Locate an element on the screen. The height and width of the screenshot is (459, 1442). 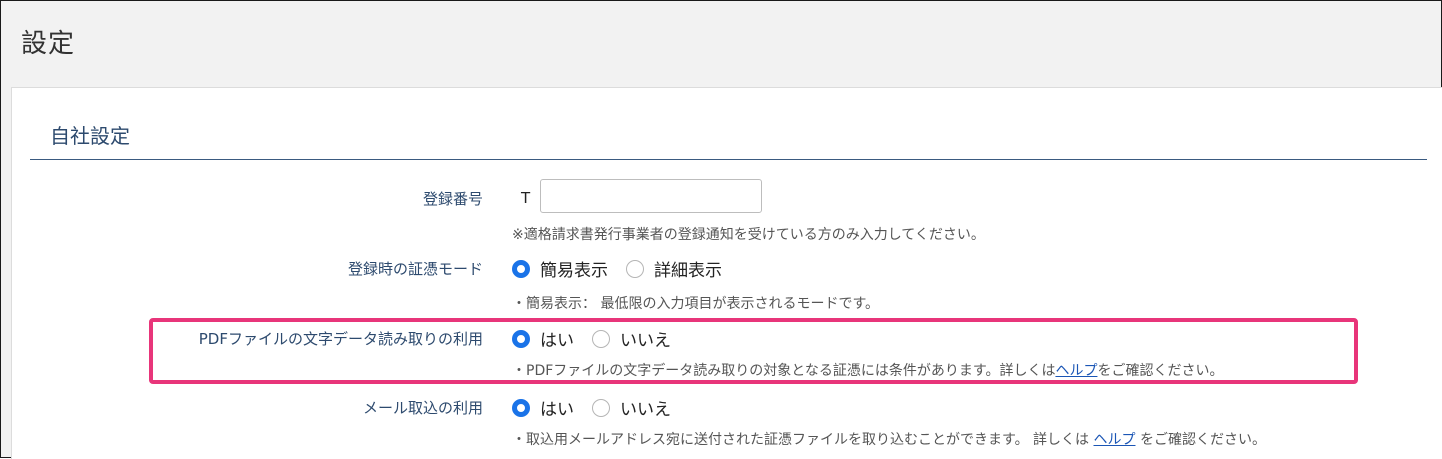
radio-pdf-no: いいえ is located at coordinates (631, 338).